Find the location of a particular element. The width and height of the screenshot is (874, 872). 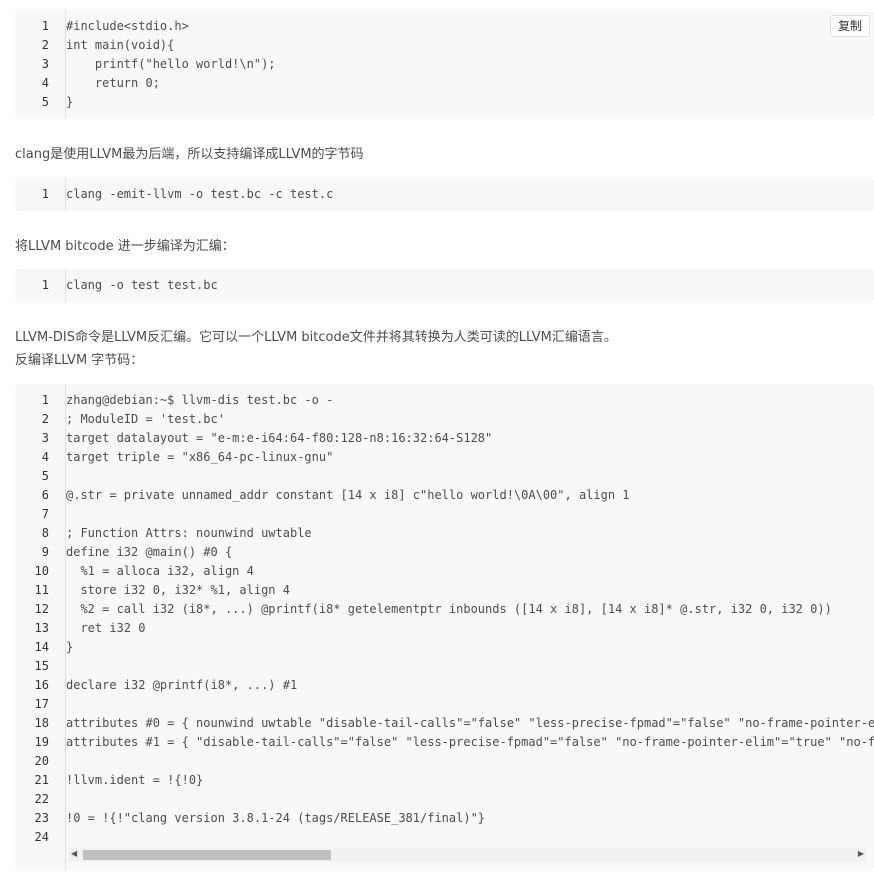

code-text: ret i32 0 is located at coordinates (106, 628).